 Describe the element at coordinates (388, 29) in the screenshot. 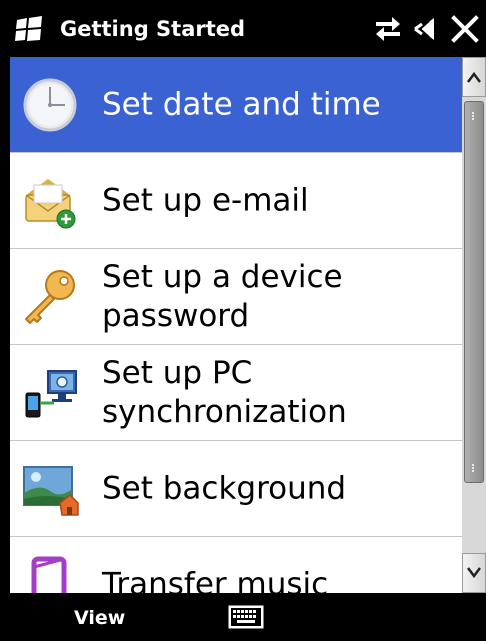

I see `connectivity-arrows-icon` at that location.